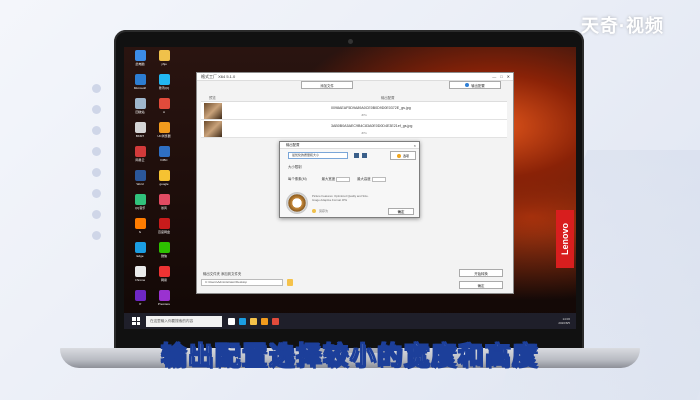  Describe the element at coordinates (372, 126) in the screenshot. I see `file-name: 3AB0B0A5AEC9B4C83A0E0D0D4E3E21ef_gs.jpg` at that location.